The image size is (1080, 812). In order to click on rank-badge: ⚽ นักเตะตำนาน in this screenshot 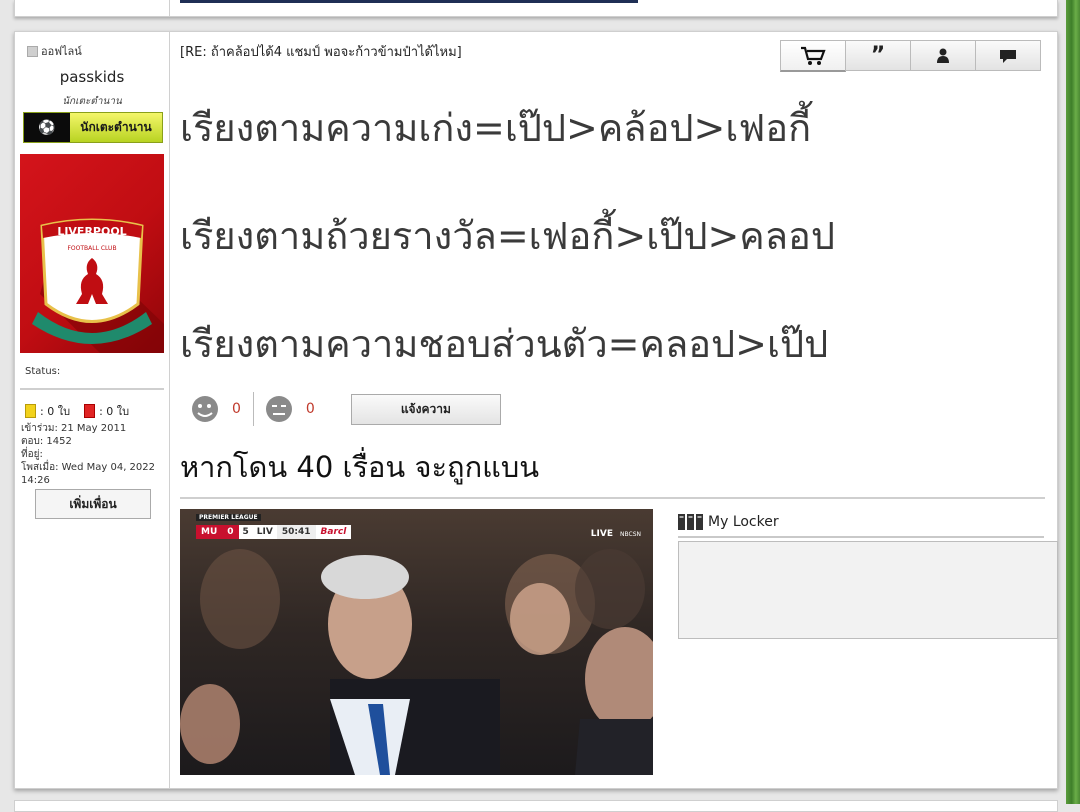, I will do `click(93, 127)`.